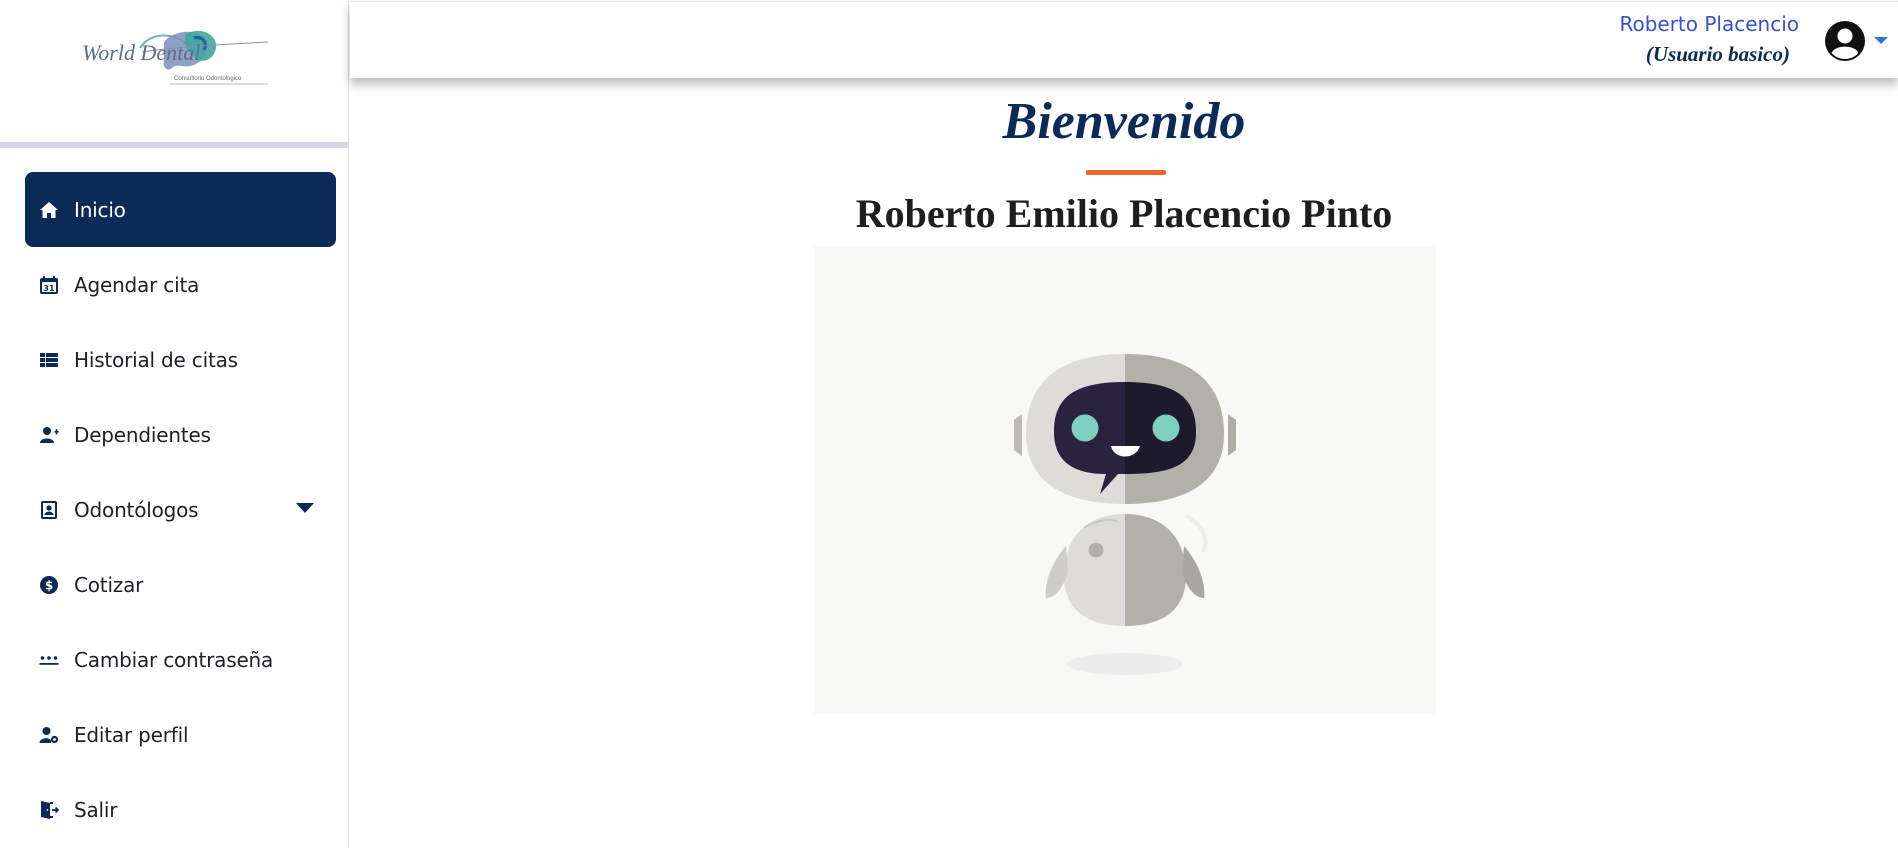  Describe the element at coordinates (49, 735) in the screenshot. I see `user-gear-icon` at that location.